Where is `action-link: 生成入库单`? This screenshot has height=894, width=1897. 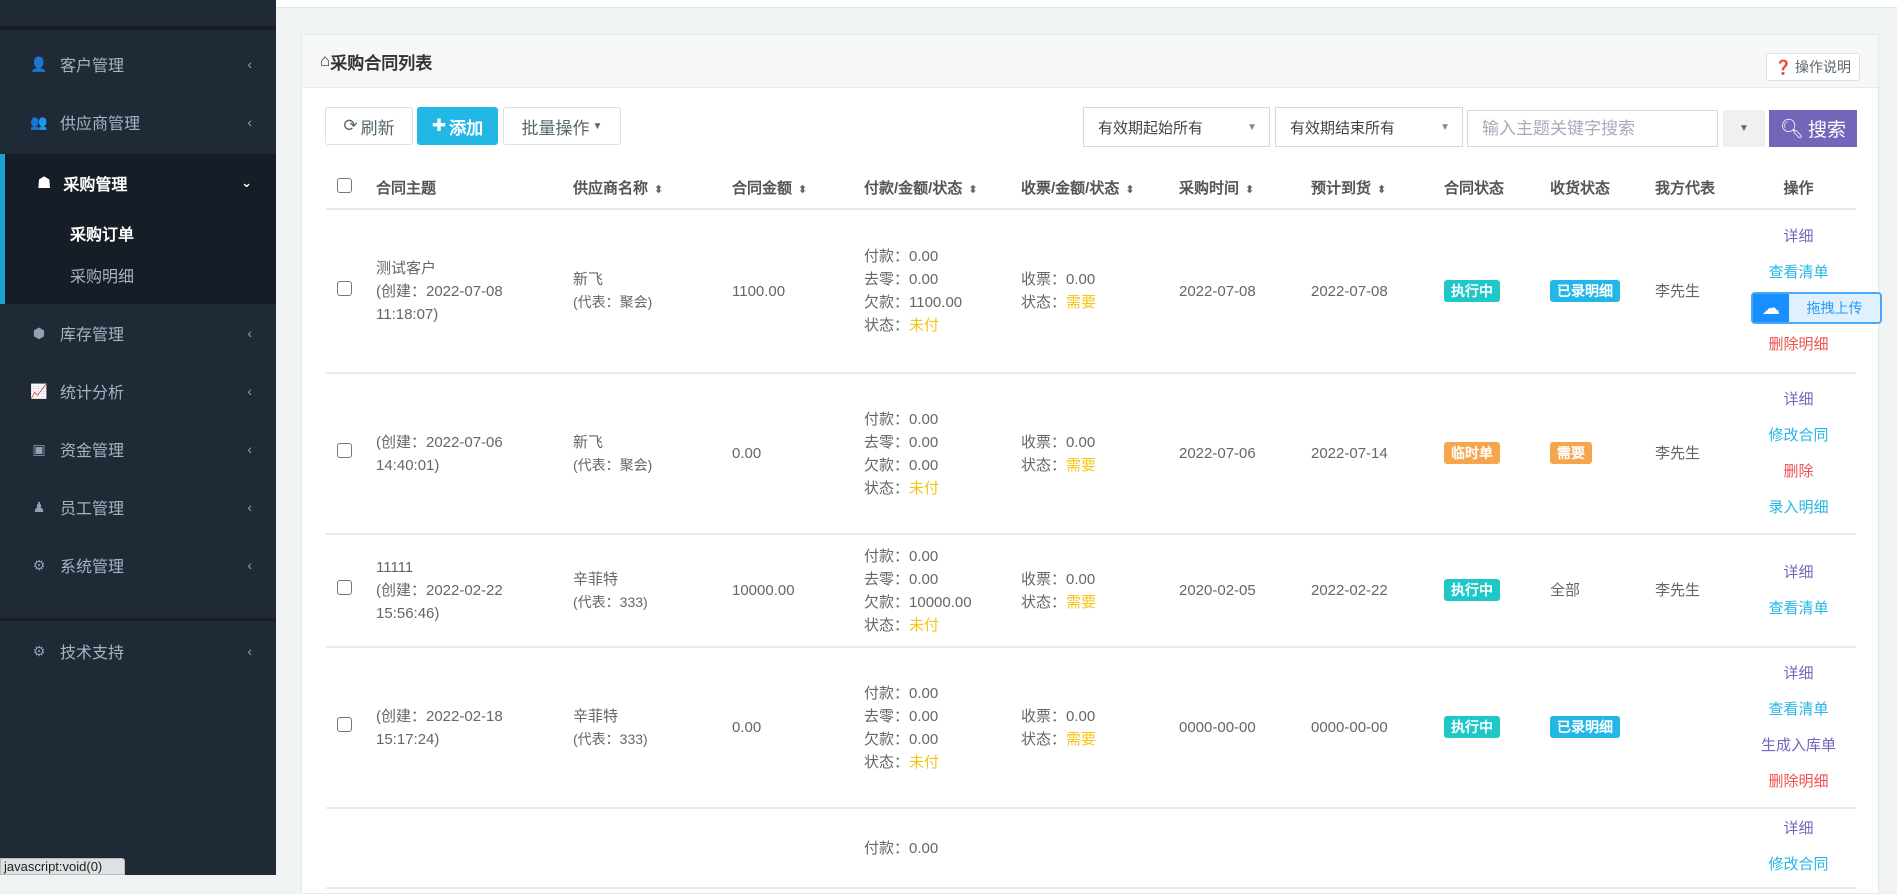 action-link: 生成入库单 is located at coordinates (1798, 746).